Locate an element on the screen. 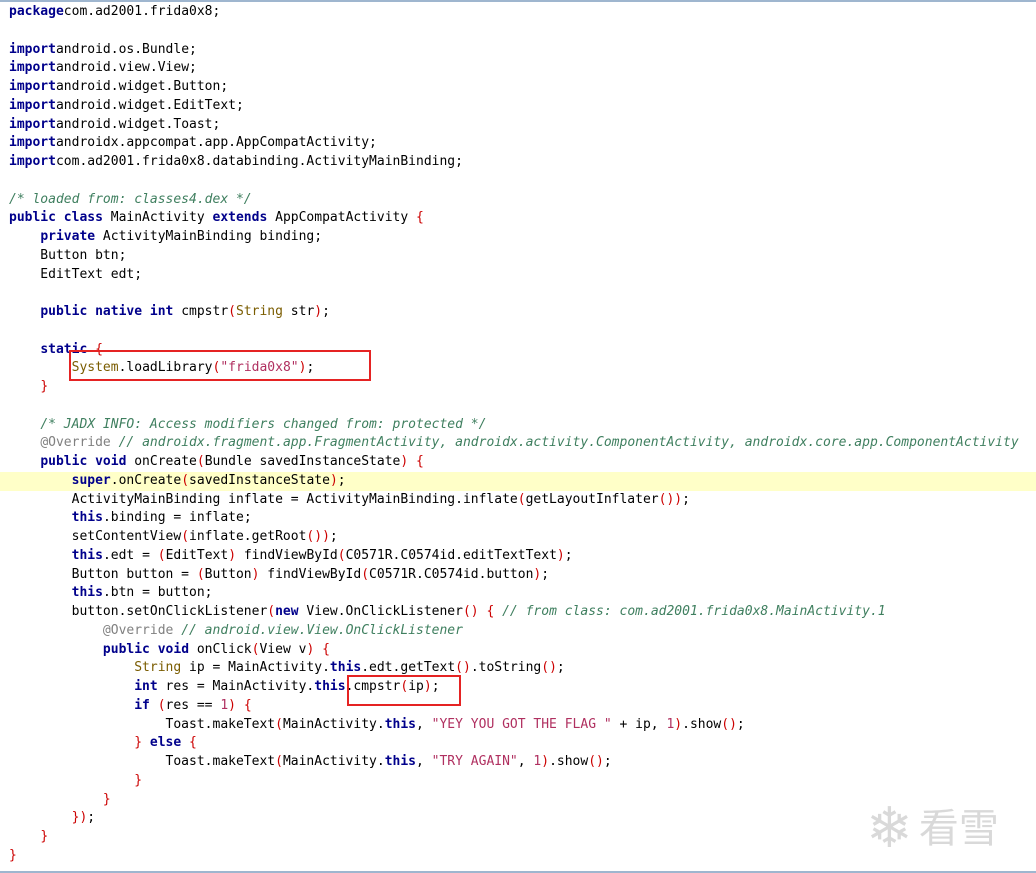  code-token: cmpstr is located at coordinates (201, 311).